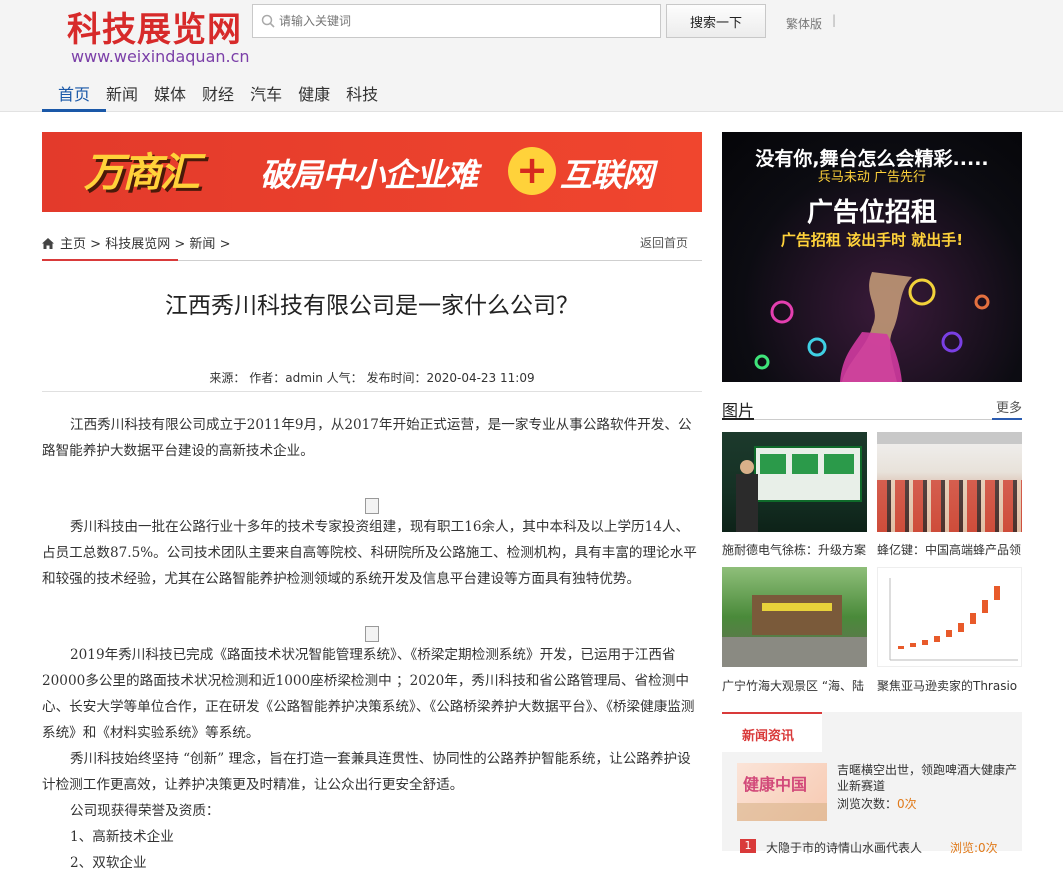  What do you see at coordinates (872, 408) in the screenshot?
I see `pictures-header: 图片 更多` at bounding box center [872, 408].